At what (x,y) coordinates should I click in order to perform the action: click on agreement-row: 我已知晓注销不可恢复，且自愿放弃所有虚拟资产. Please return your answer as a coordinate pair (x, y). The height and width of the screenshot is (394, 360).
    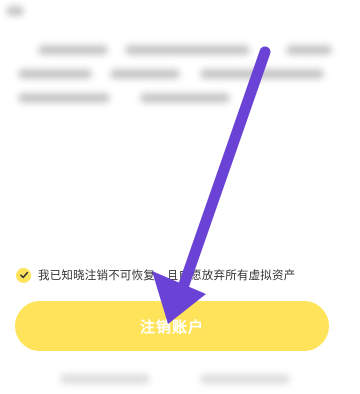
    Looking at the image, I should click on (181, 275).